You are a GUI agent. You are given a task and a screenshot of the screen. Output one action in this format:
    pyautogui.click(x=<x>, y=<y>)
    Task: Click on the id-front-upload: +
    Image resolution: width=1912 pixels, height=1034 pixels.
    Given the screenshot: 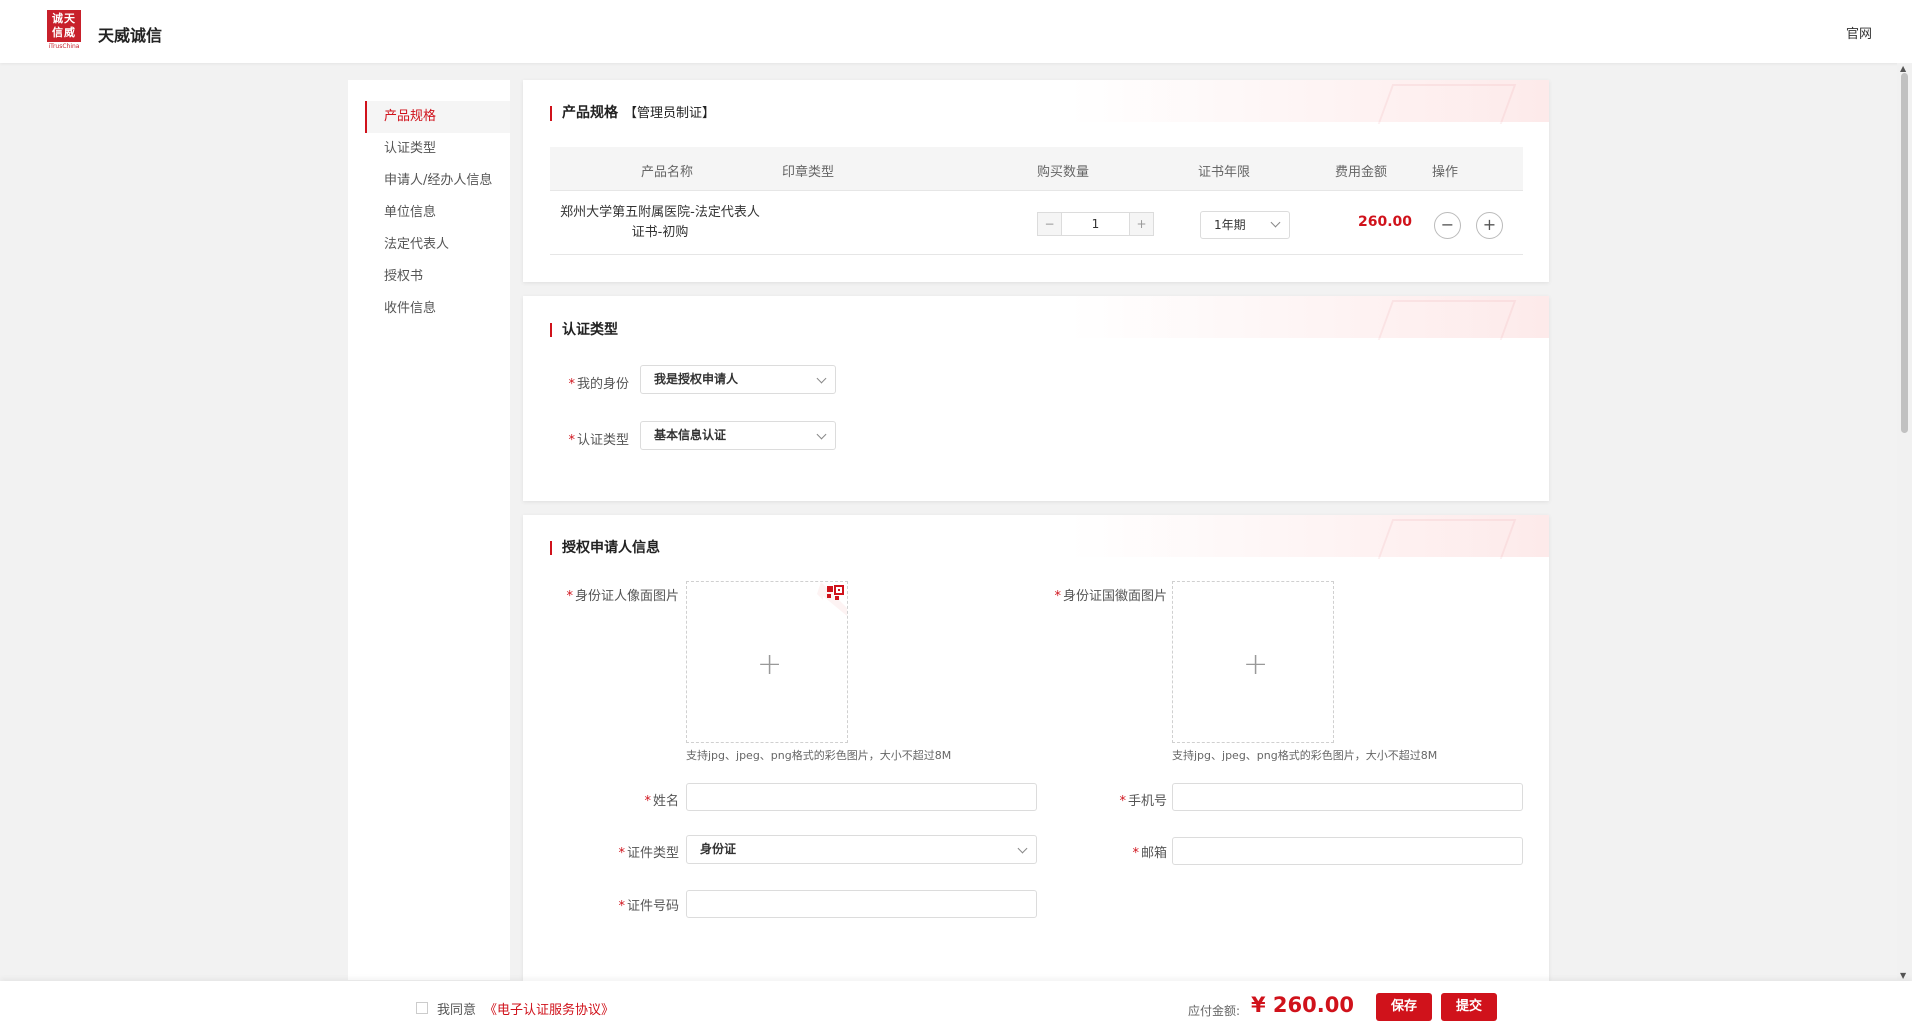 What is the action you would take?
    pyautogui.click(x=767, y=662)
    